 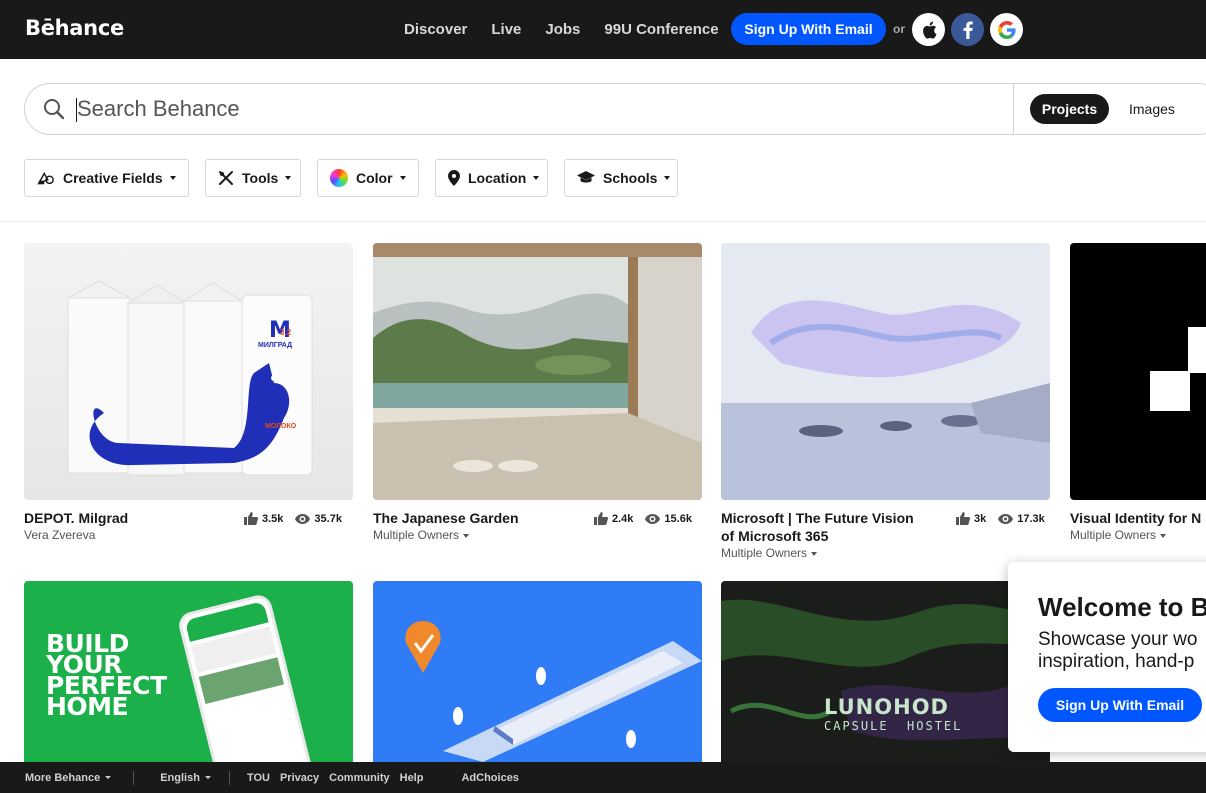 I want to click on nav-discover: Discover, so click(x=435, y=29).